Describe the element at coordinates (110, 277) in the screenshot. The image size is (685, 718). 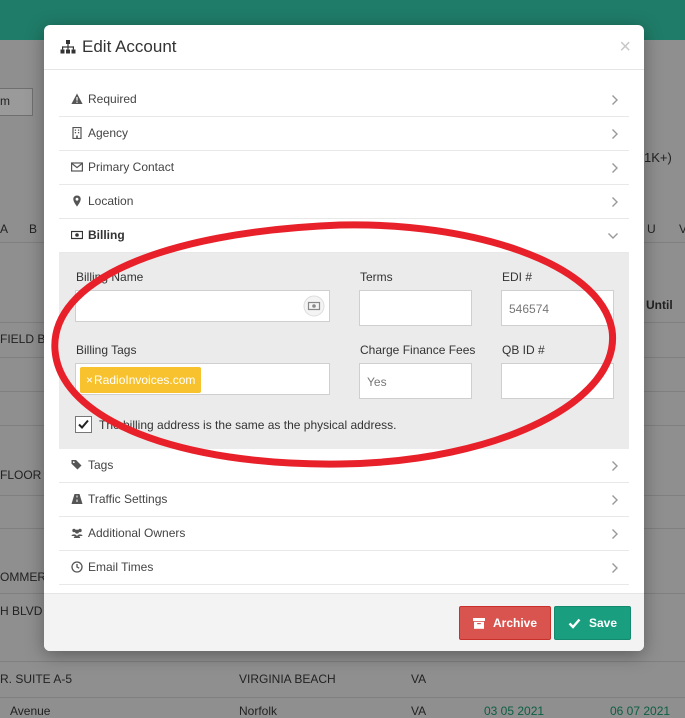
I see `billing-name-label: Billing Name` at that location.